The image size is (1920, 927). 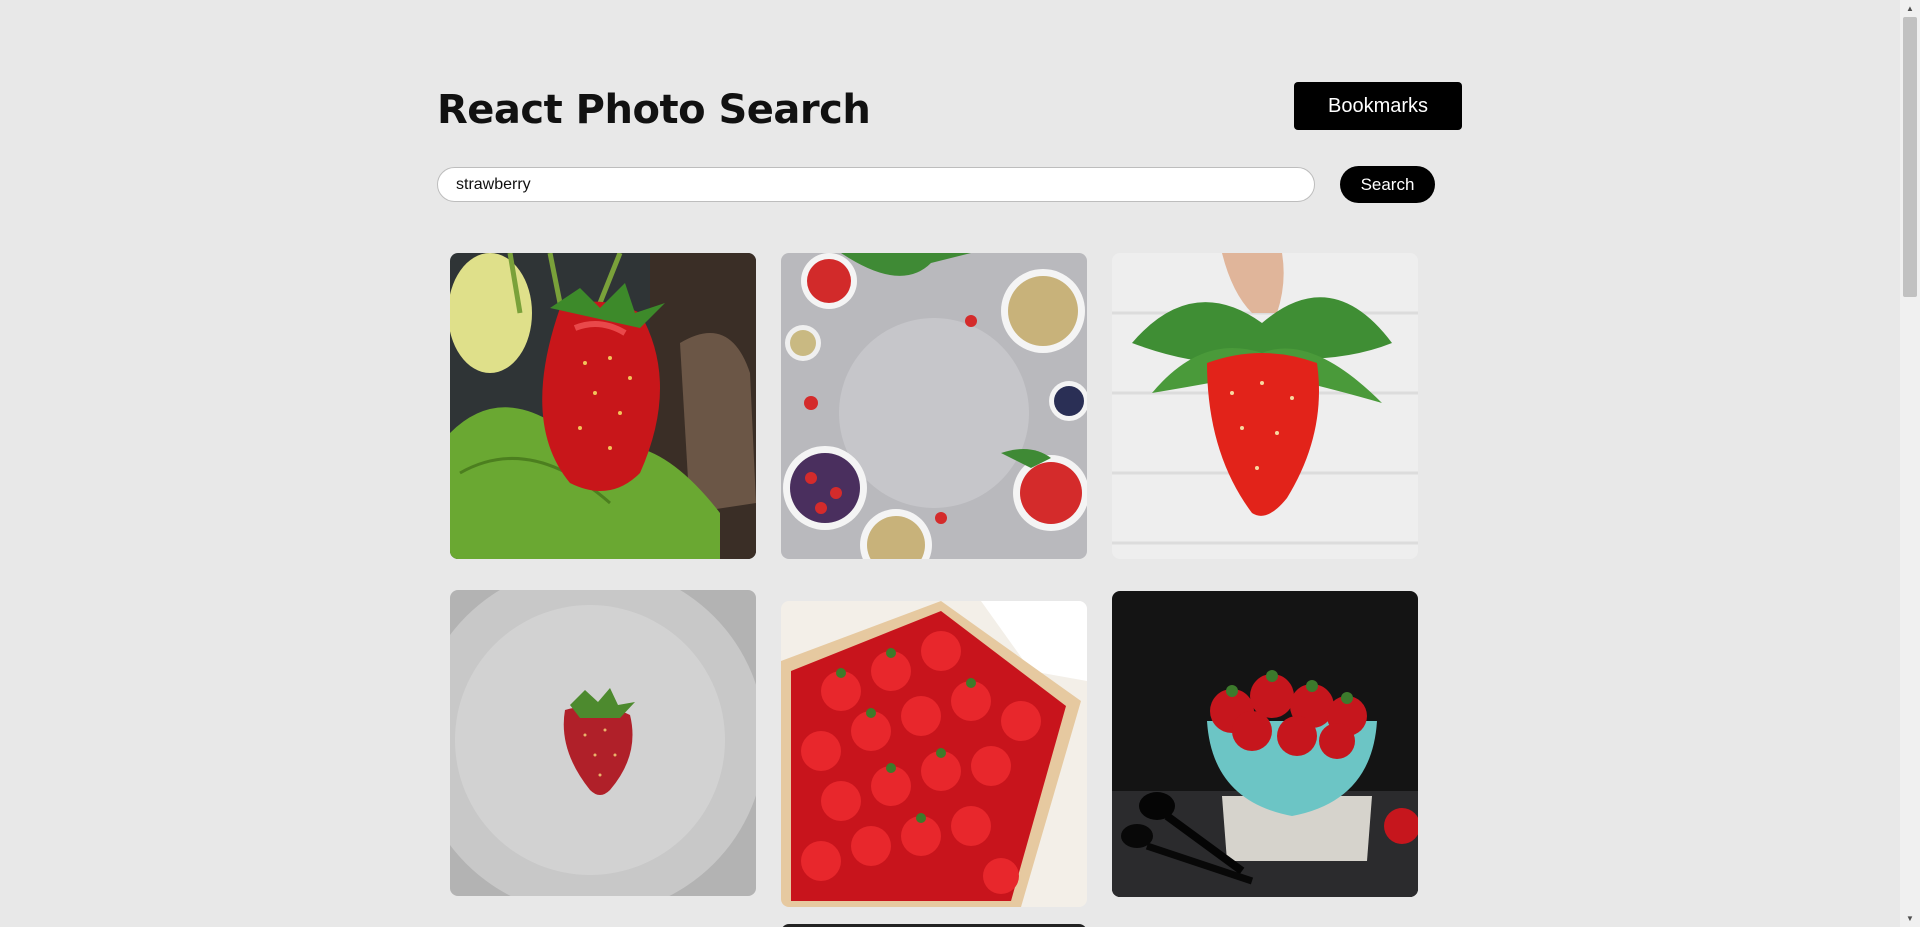 I want to click on photo-strawberries-in-teal-bowl-image, so click(x=1265, y=744).